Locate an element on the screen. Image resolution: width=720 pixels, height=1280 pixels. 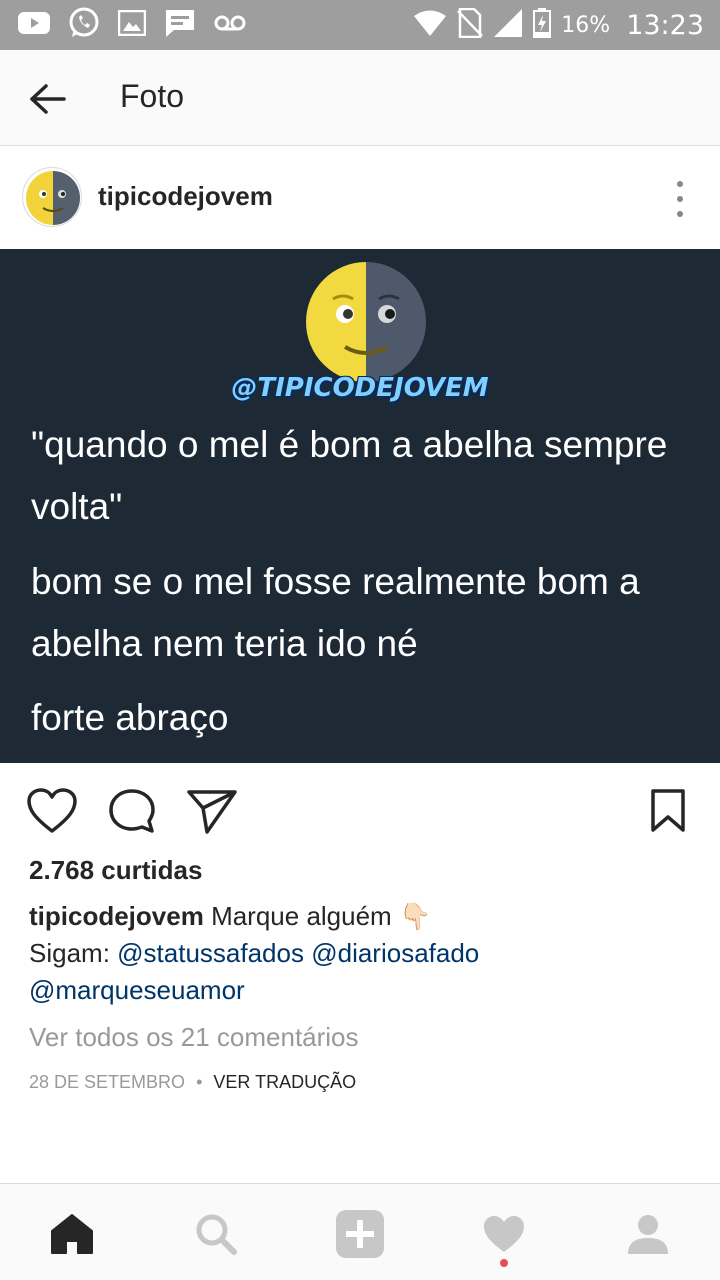
home-icon is located at coordinates (72, 1234).